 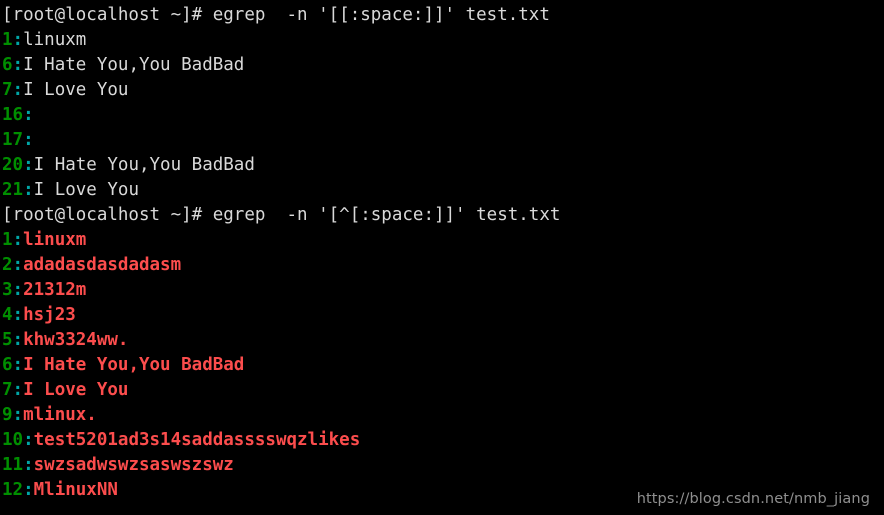 I want to click on line-number: 5, so click(x=7, y=340).